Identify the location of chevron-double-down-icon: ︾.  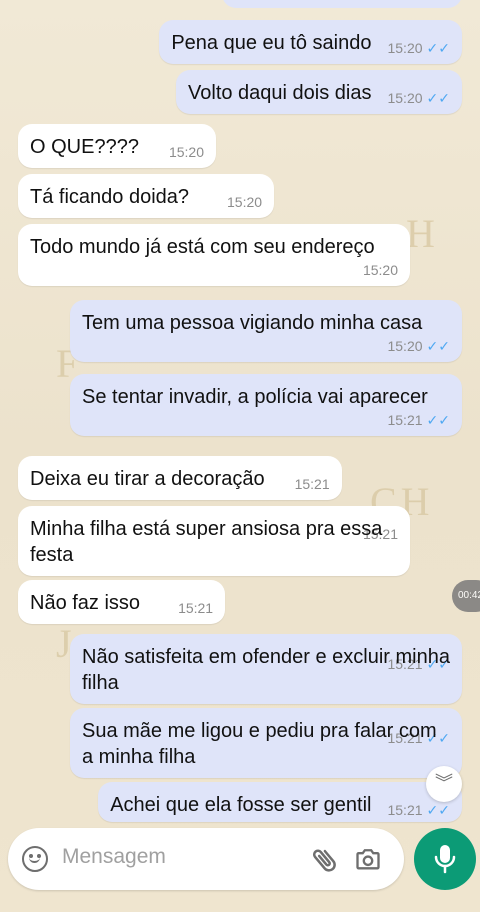
(444, 783).